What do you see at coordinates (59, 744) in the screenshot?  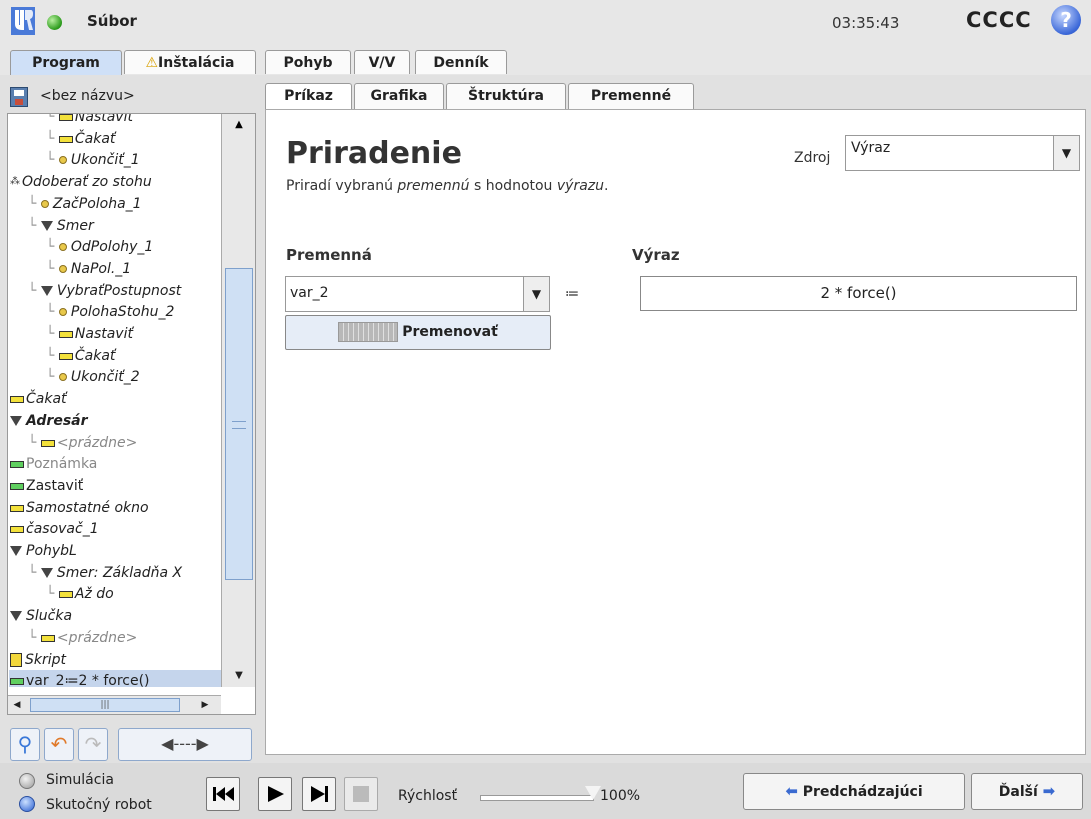 I see `undo-button: ↶` at bounding box center [59, 744].